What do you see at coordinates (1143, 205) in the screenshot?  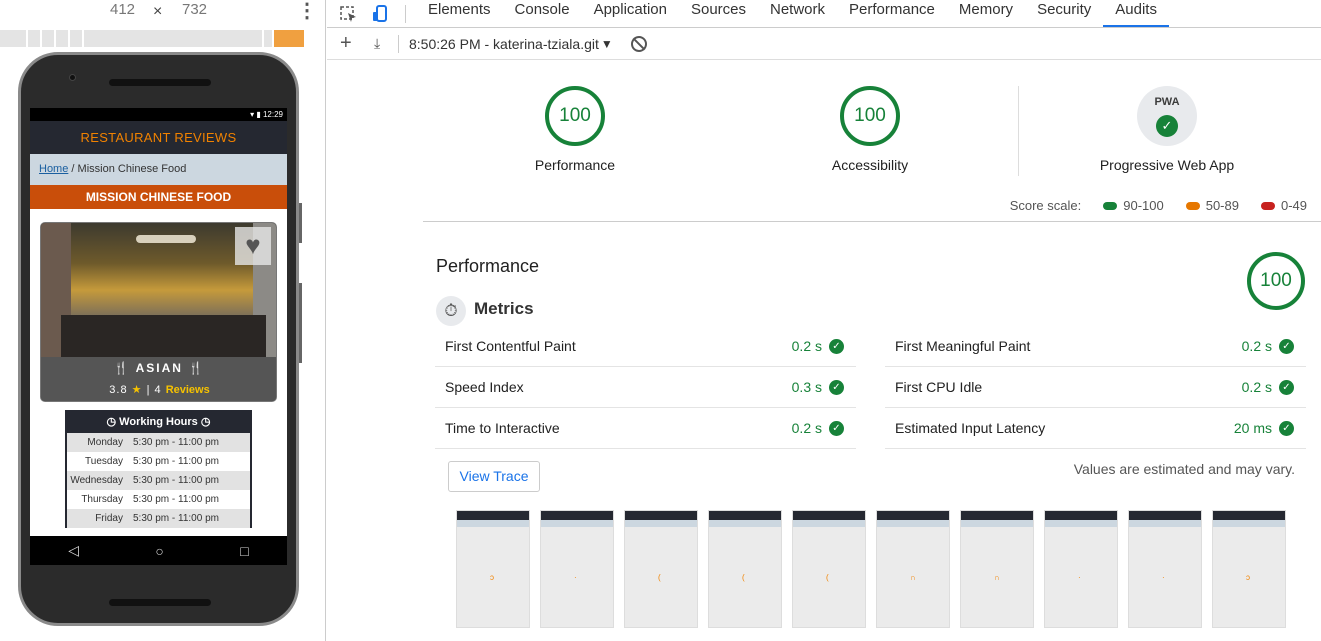 I see `scale-pass-range: 90-100` at bounding box center [1143, 205].